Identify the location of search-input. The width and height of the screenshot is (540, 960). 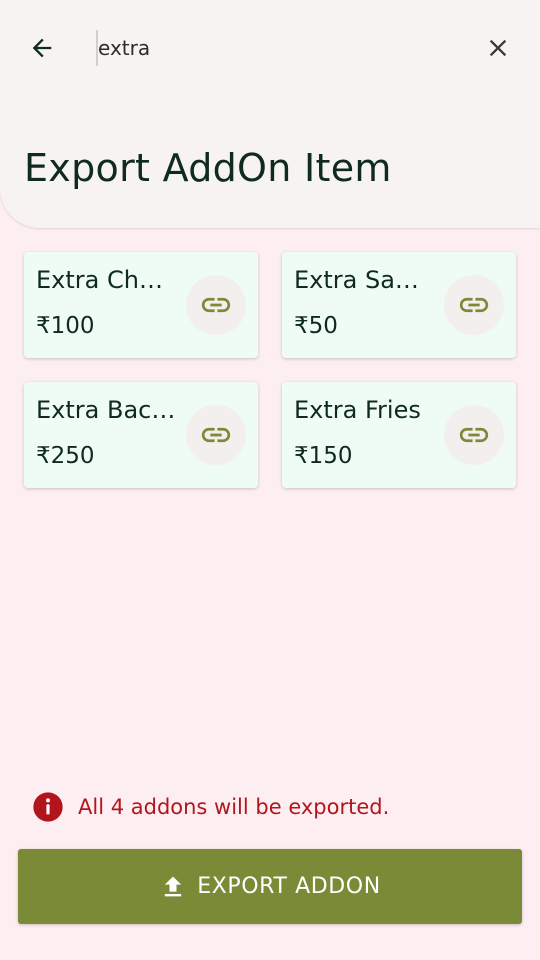
(277, 48).